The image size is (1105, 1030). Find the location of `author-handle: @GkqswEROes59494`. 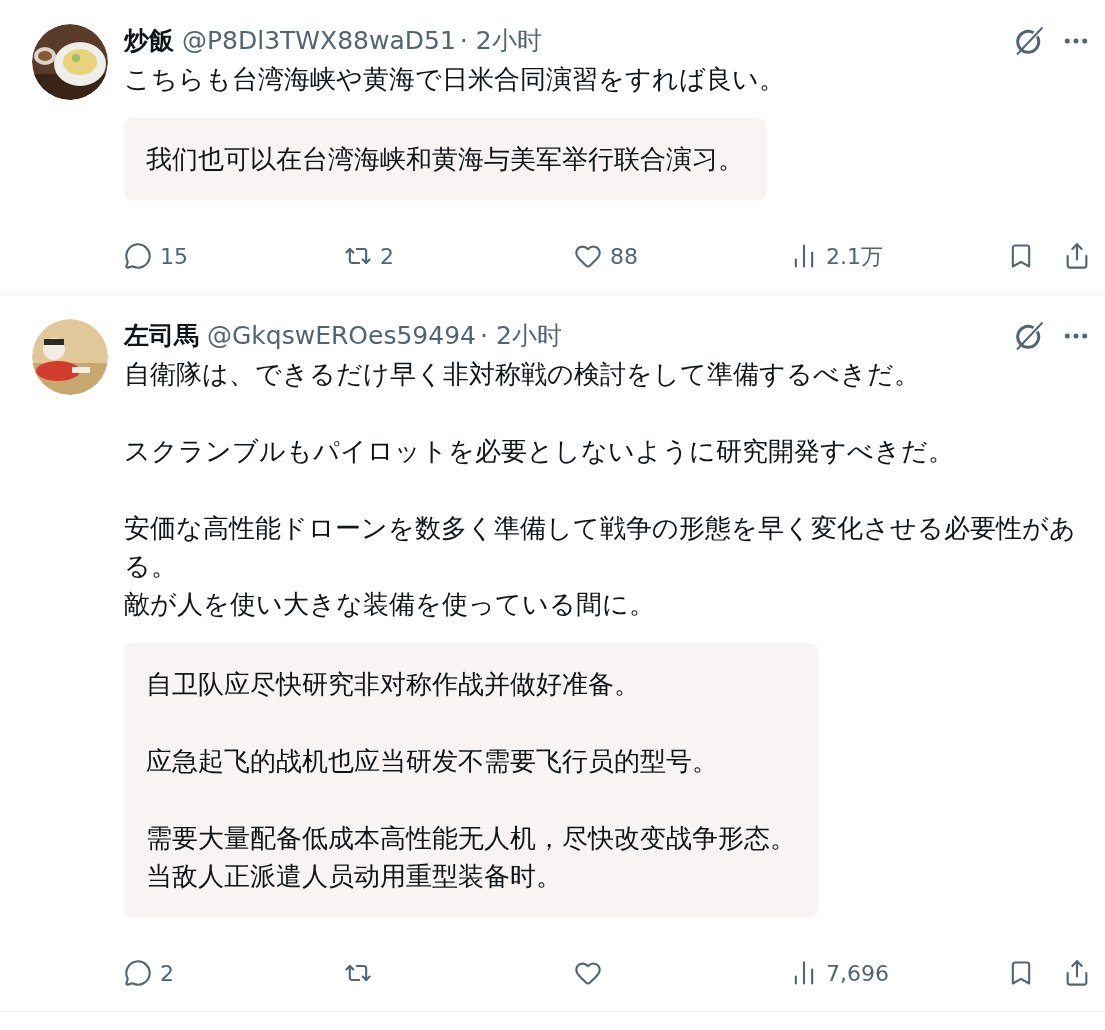

author-handle: @GkqswEROes59494 is located at coordinates (341, 336).